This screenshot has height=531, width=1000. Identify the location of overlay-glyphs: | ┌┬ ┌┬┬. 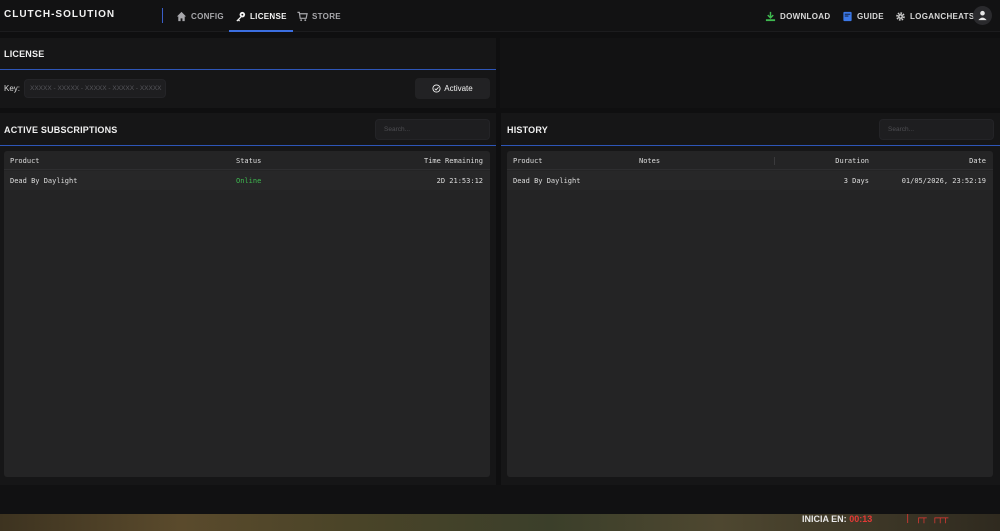
(927, 519).